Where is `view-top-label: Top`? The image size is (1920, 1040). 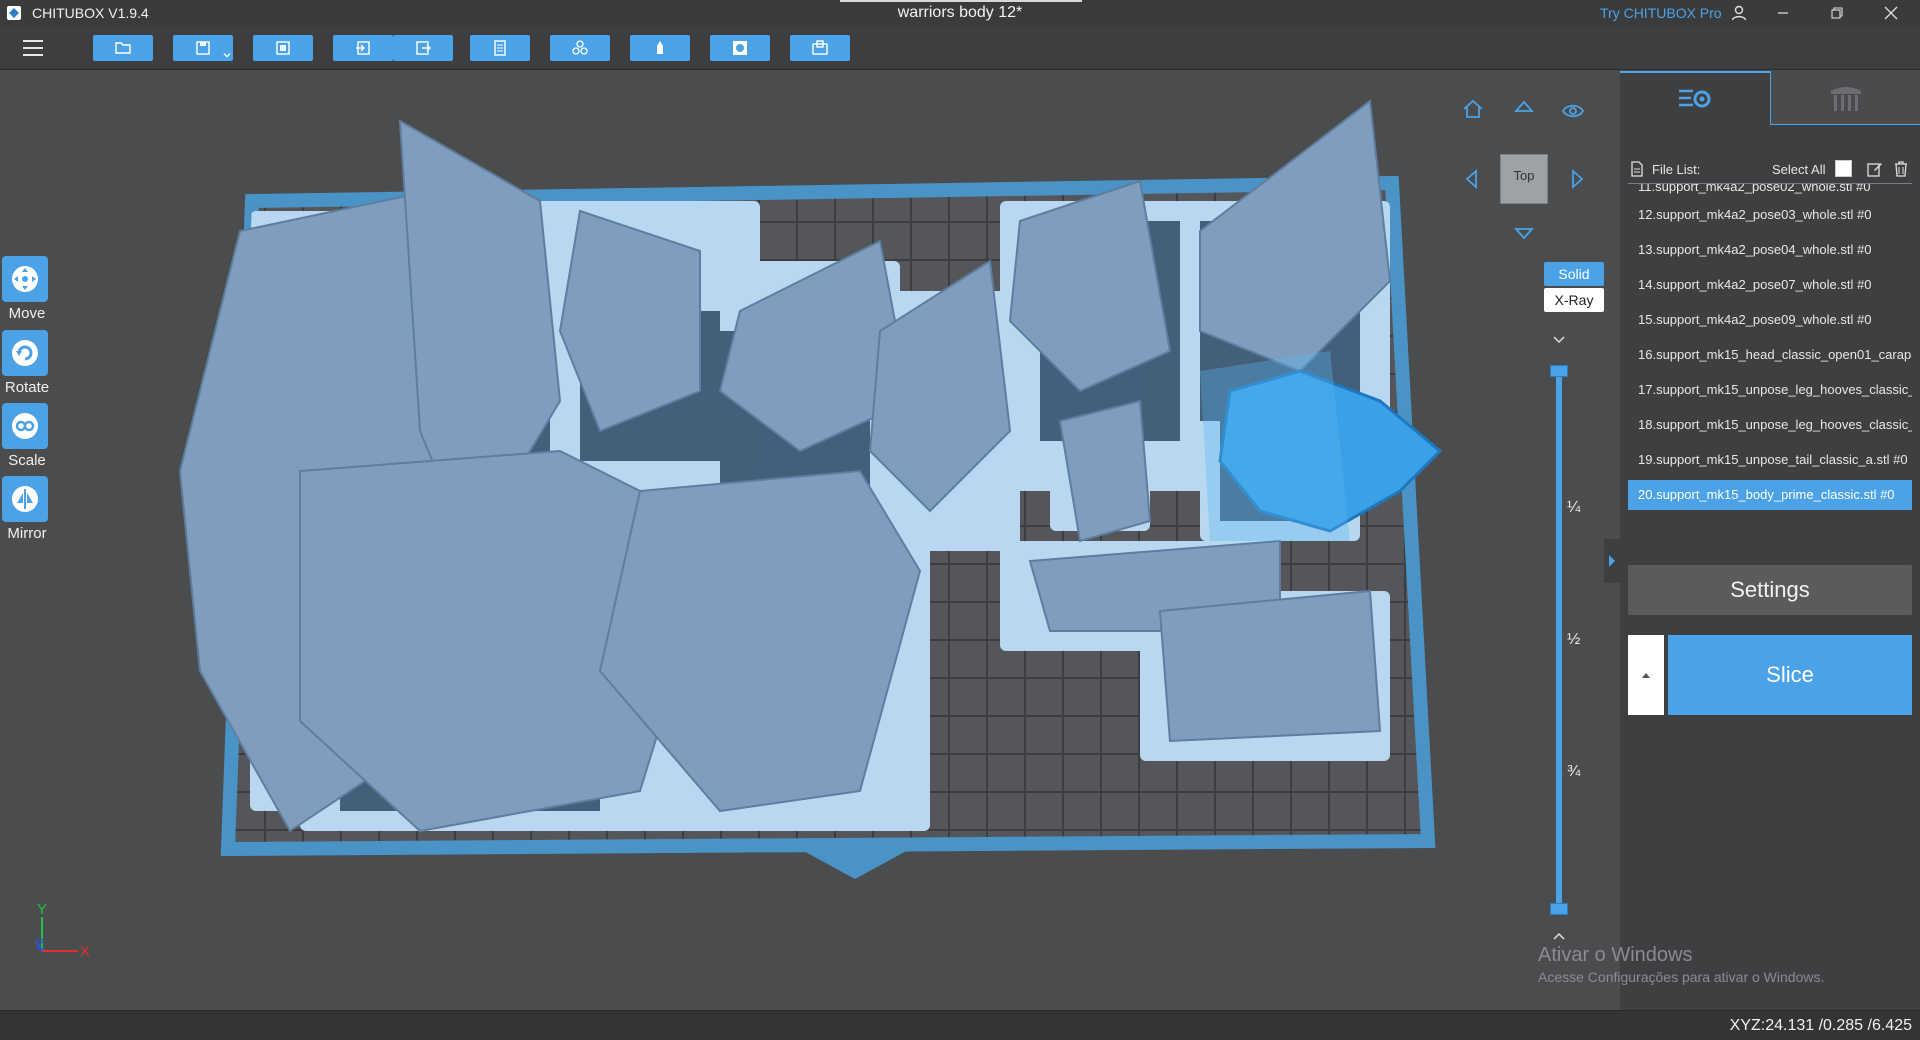
view-top-label: Top is located at coordinates (1524, 175).